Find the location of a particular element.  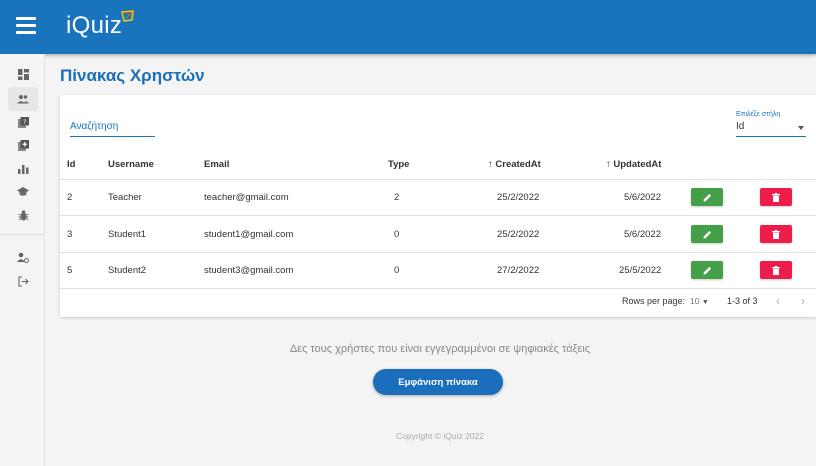

quiz-icon: ? is located at coordinates (23, 122).